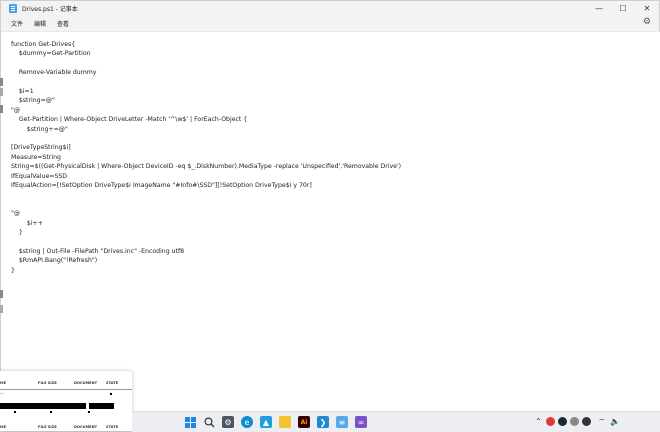 The height and width of the screenshot is (432, 660). Describe the element at coordinates (66, 389) in the screenshot. I see `preview-divider` at that location.